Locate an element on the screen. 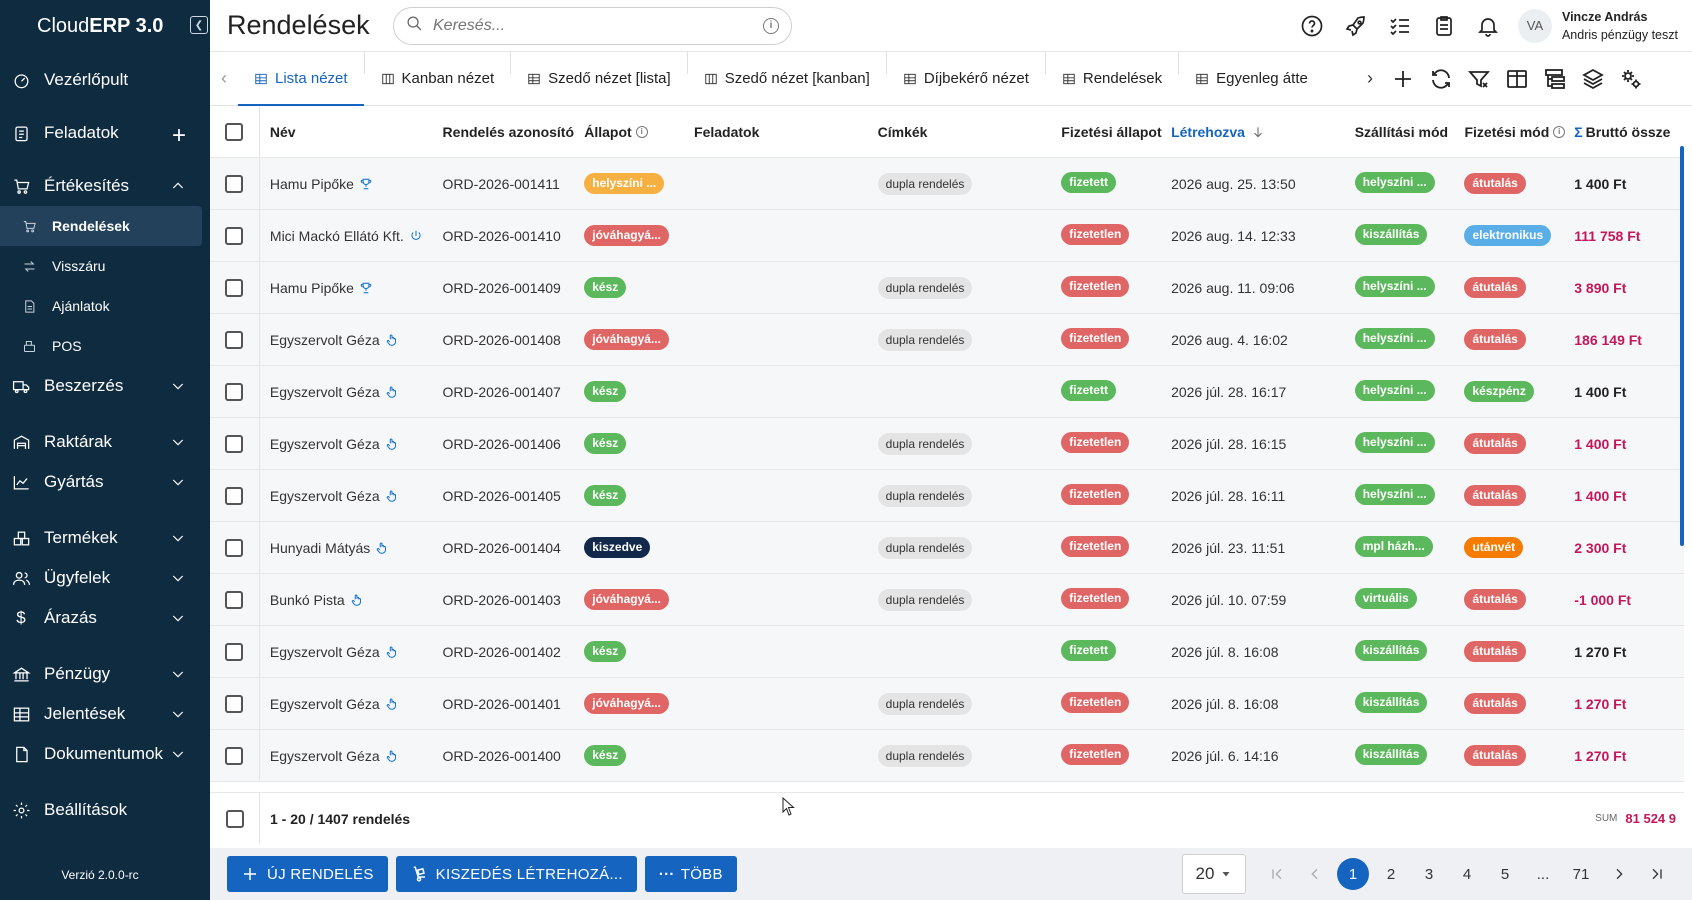  cell-name: Mici Mackó Ellátó Kft. is located at coordinates (351, 236).